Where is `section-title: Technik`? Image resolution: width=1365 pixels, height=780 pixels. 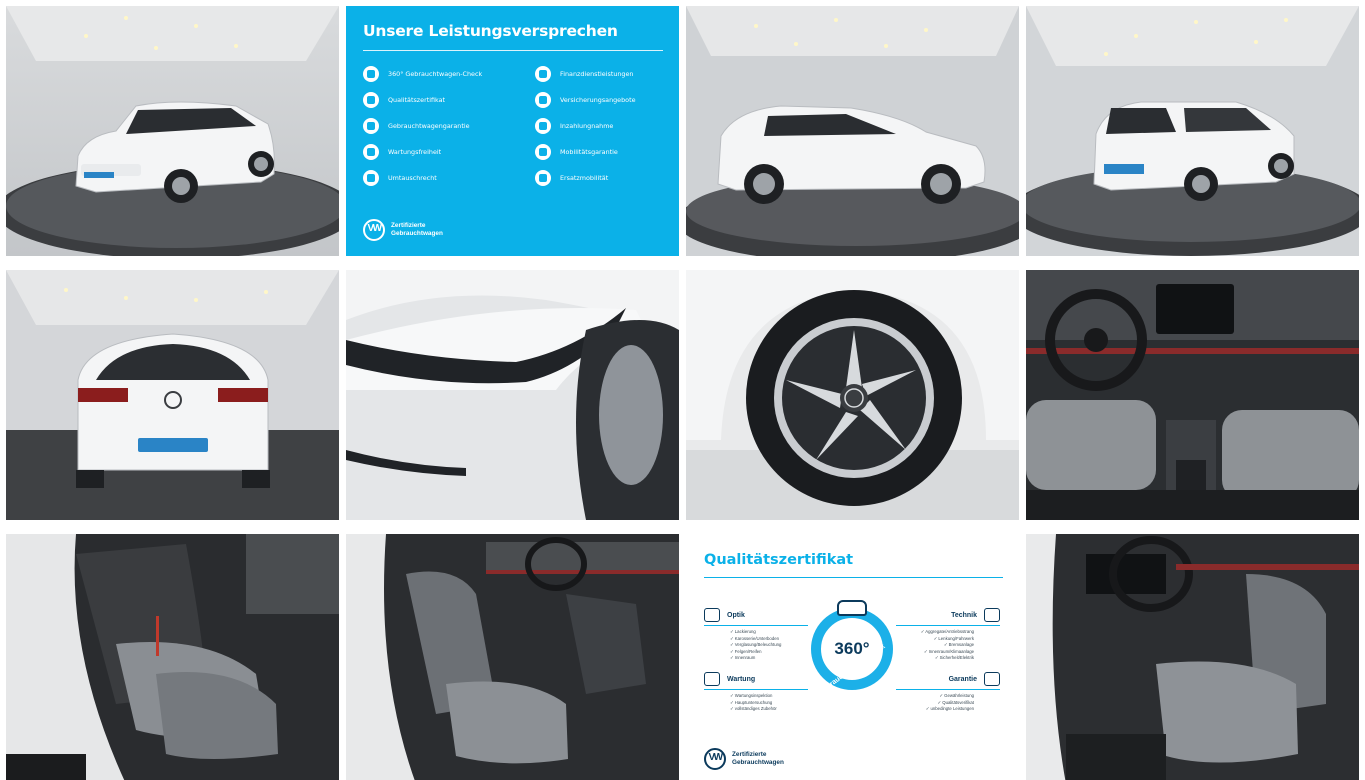
section-title: Technik is located at coordinates (964, 615).